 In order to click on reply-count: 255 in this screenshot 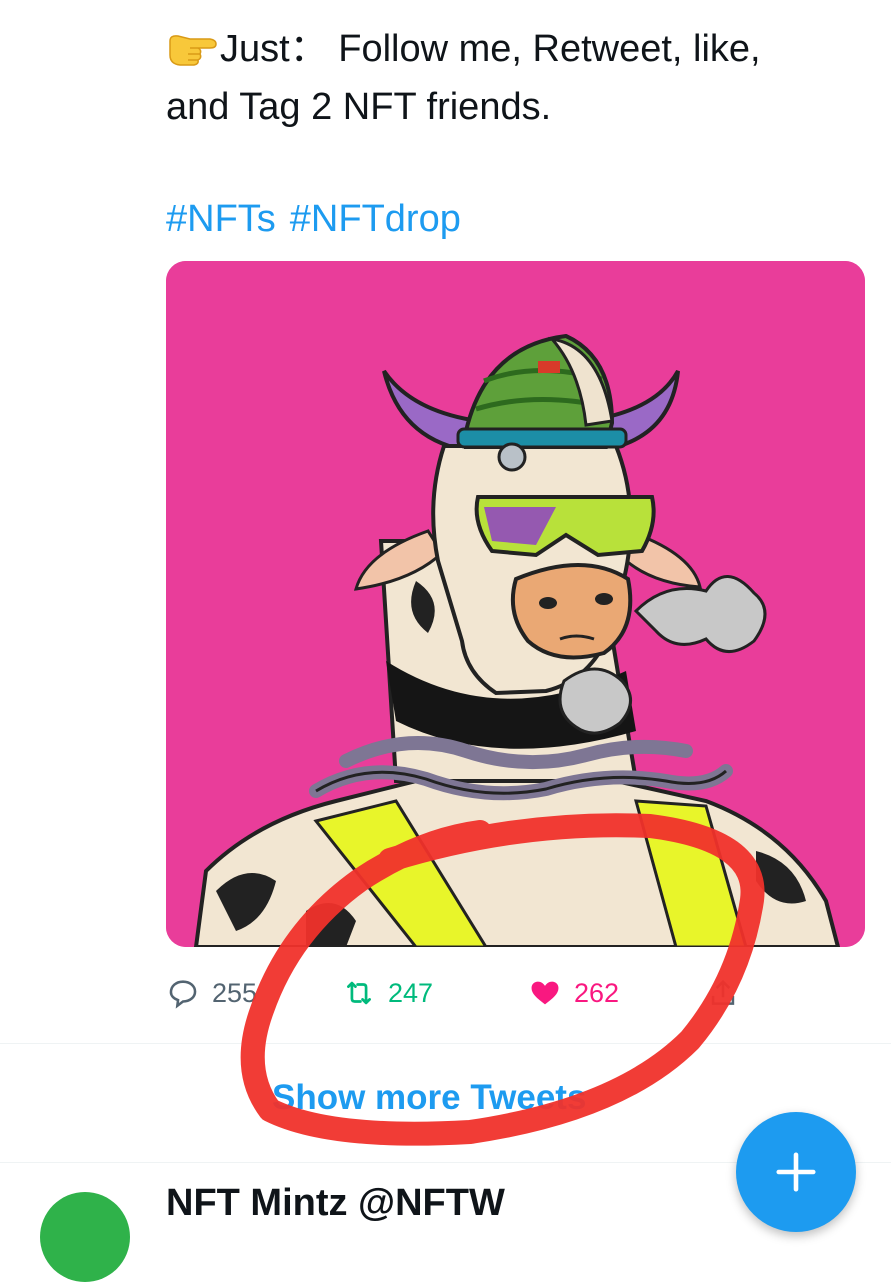, I will do `click(235, 992)`.